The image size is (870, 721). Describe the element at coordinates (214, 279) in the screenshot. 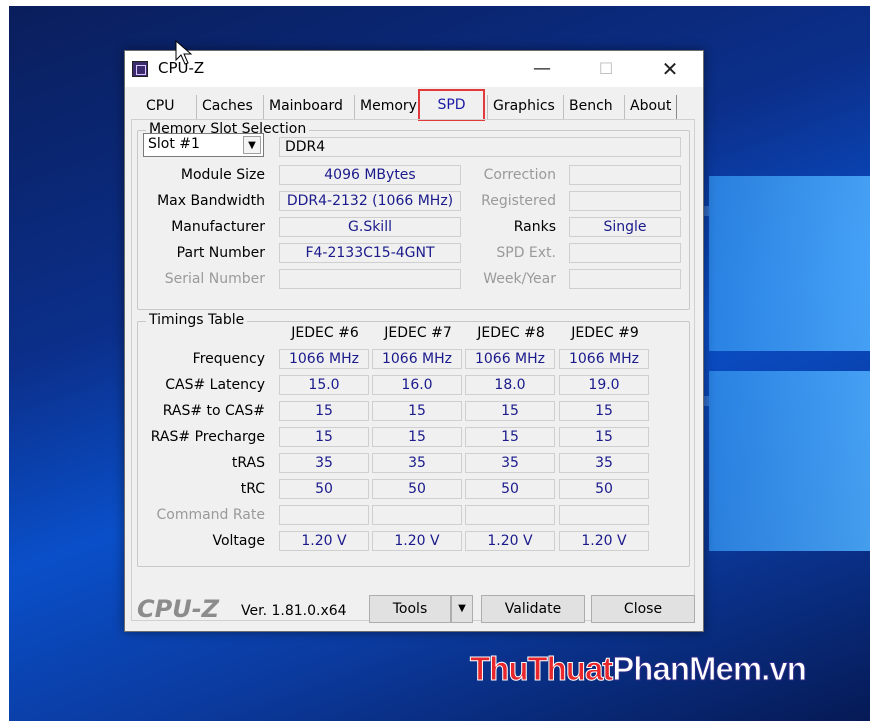

I see `serial-number-label: Serial Number` at that location.